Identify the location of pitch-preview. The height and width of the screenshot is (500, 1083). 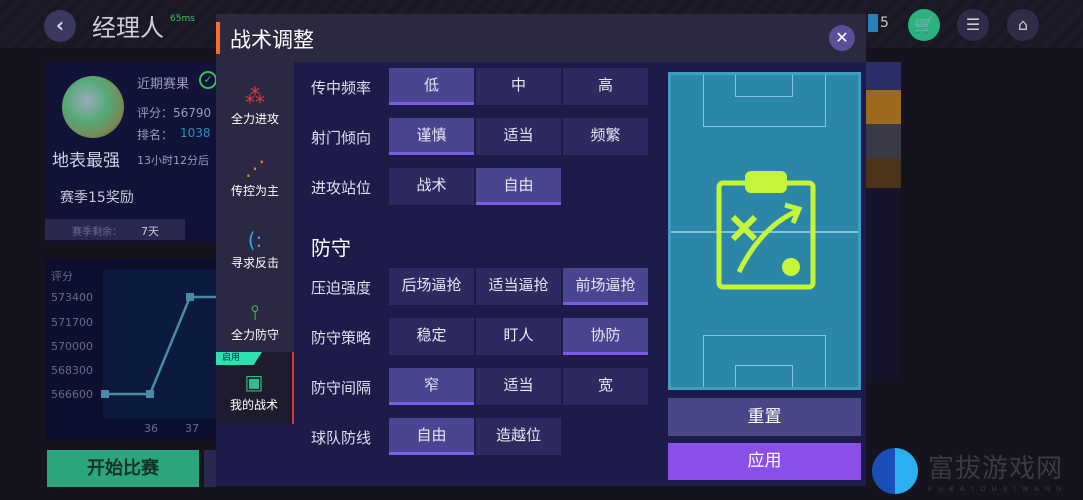
(764, 231).